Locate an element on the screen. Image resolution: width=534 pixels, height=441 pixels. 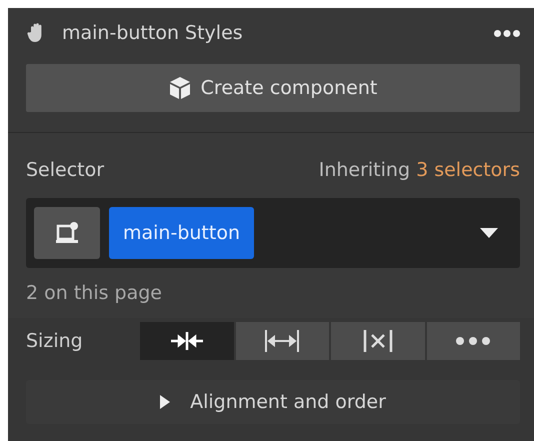
cross-icon is located at coordinates (377, 341).